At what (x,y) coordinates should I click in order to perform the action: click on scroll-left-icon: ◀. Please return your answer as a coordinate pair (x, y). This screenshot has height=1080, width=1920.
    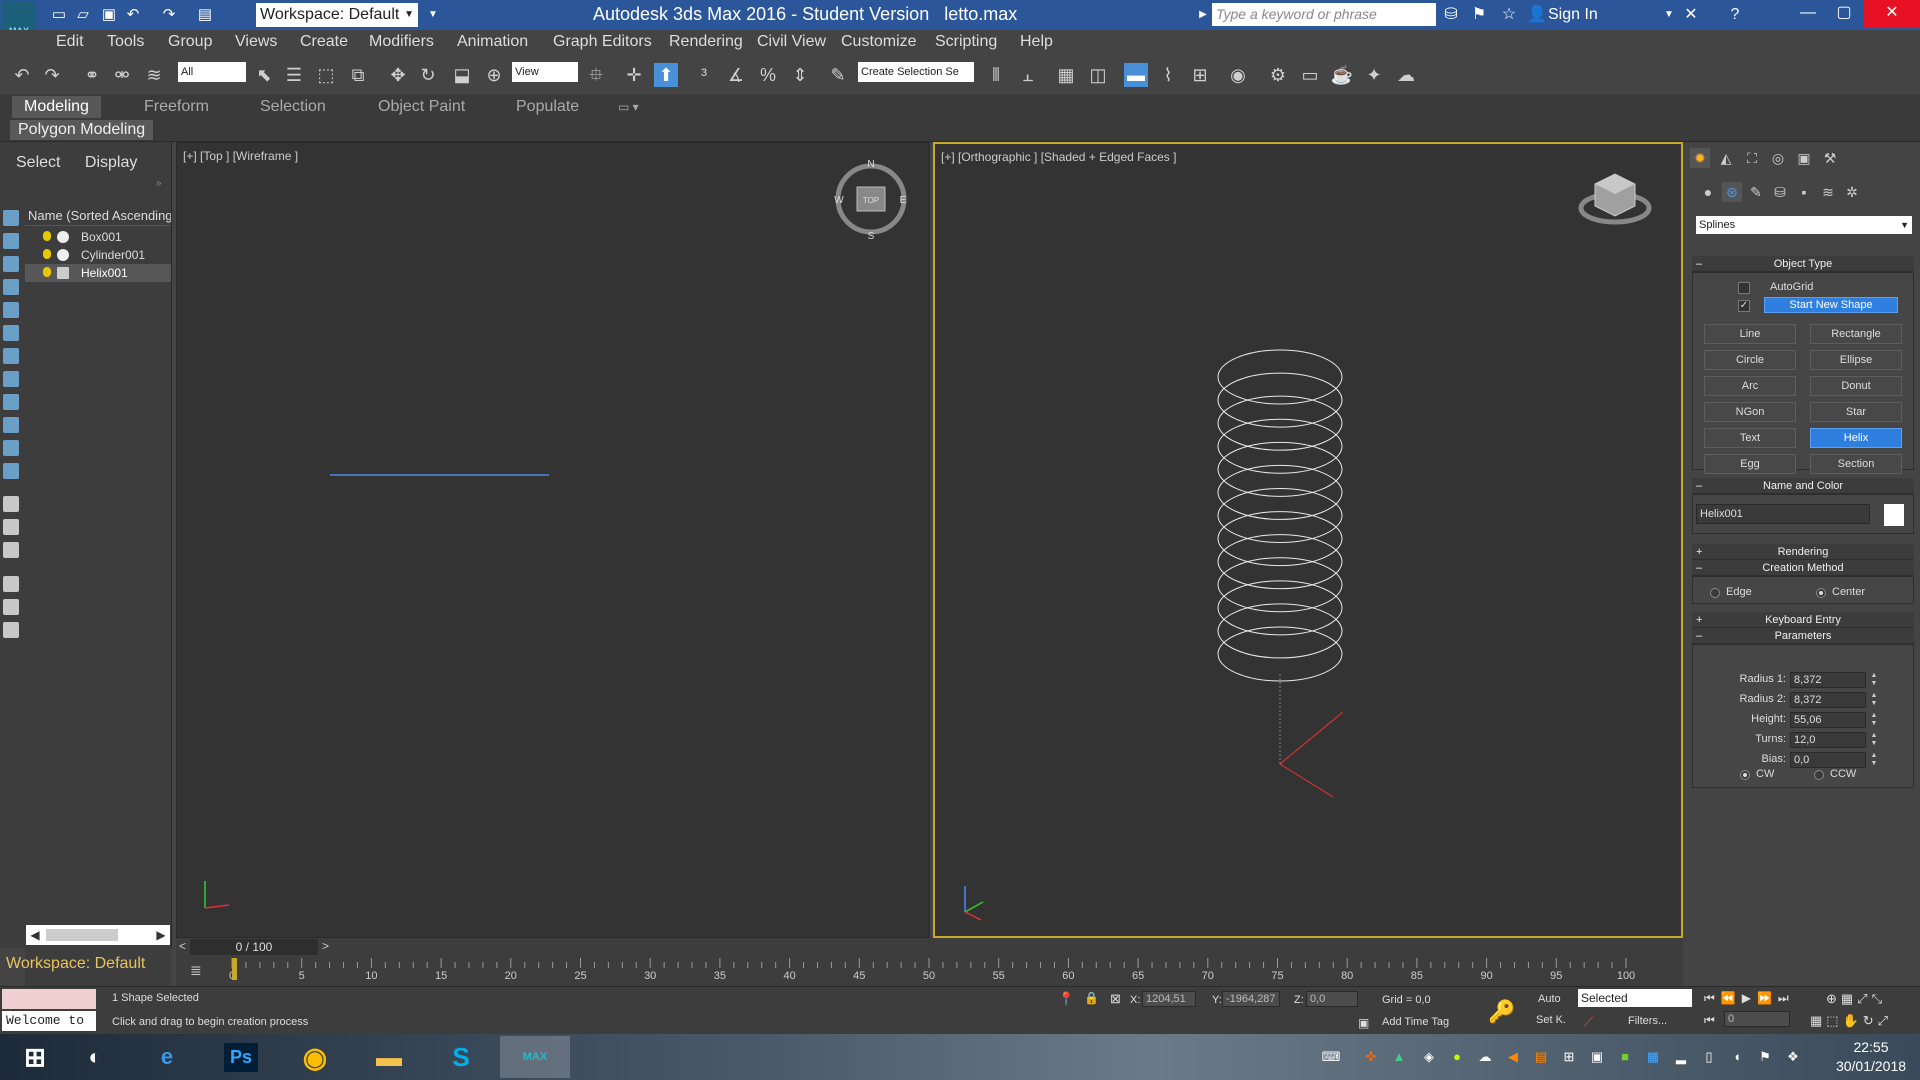
    Looking at the image, I should click on (35, 935).